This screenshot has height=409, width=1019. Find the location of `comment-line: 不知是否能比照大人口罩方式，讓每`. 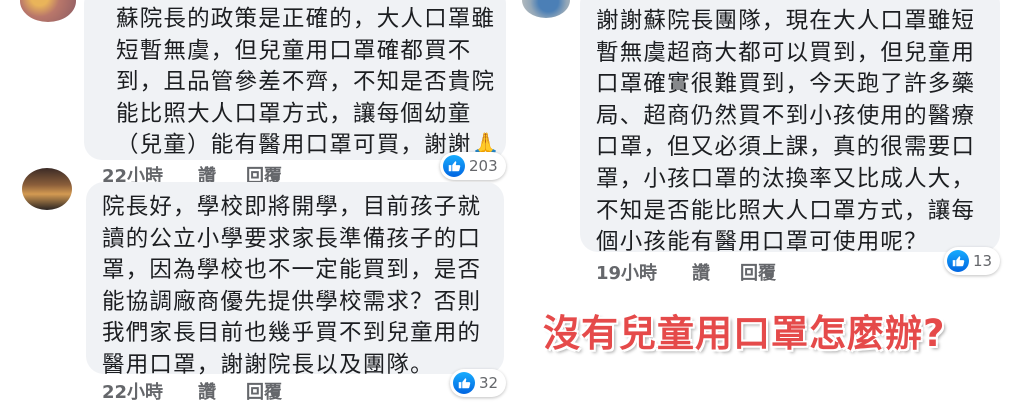

comment-line: 不知是否能比照大人口罩方式，讓每 is located at coordinates (786, 210).